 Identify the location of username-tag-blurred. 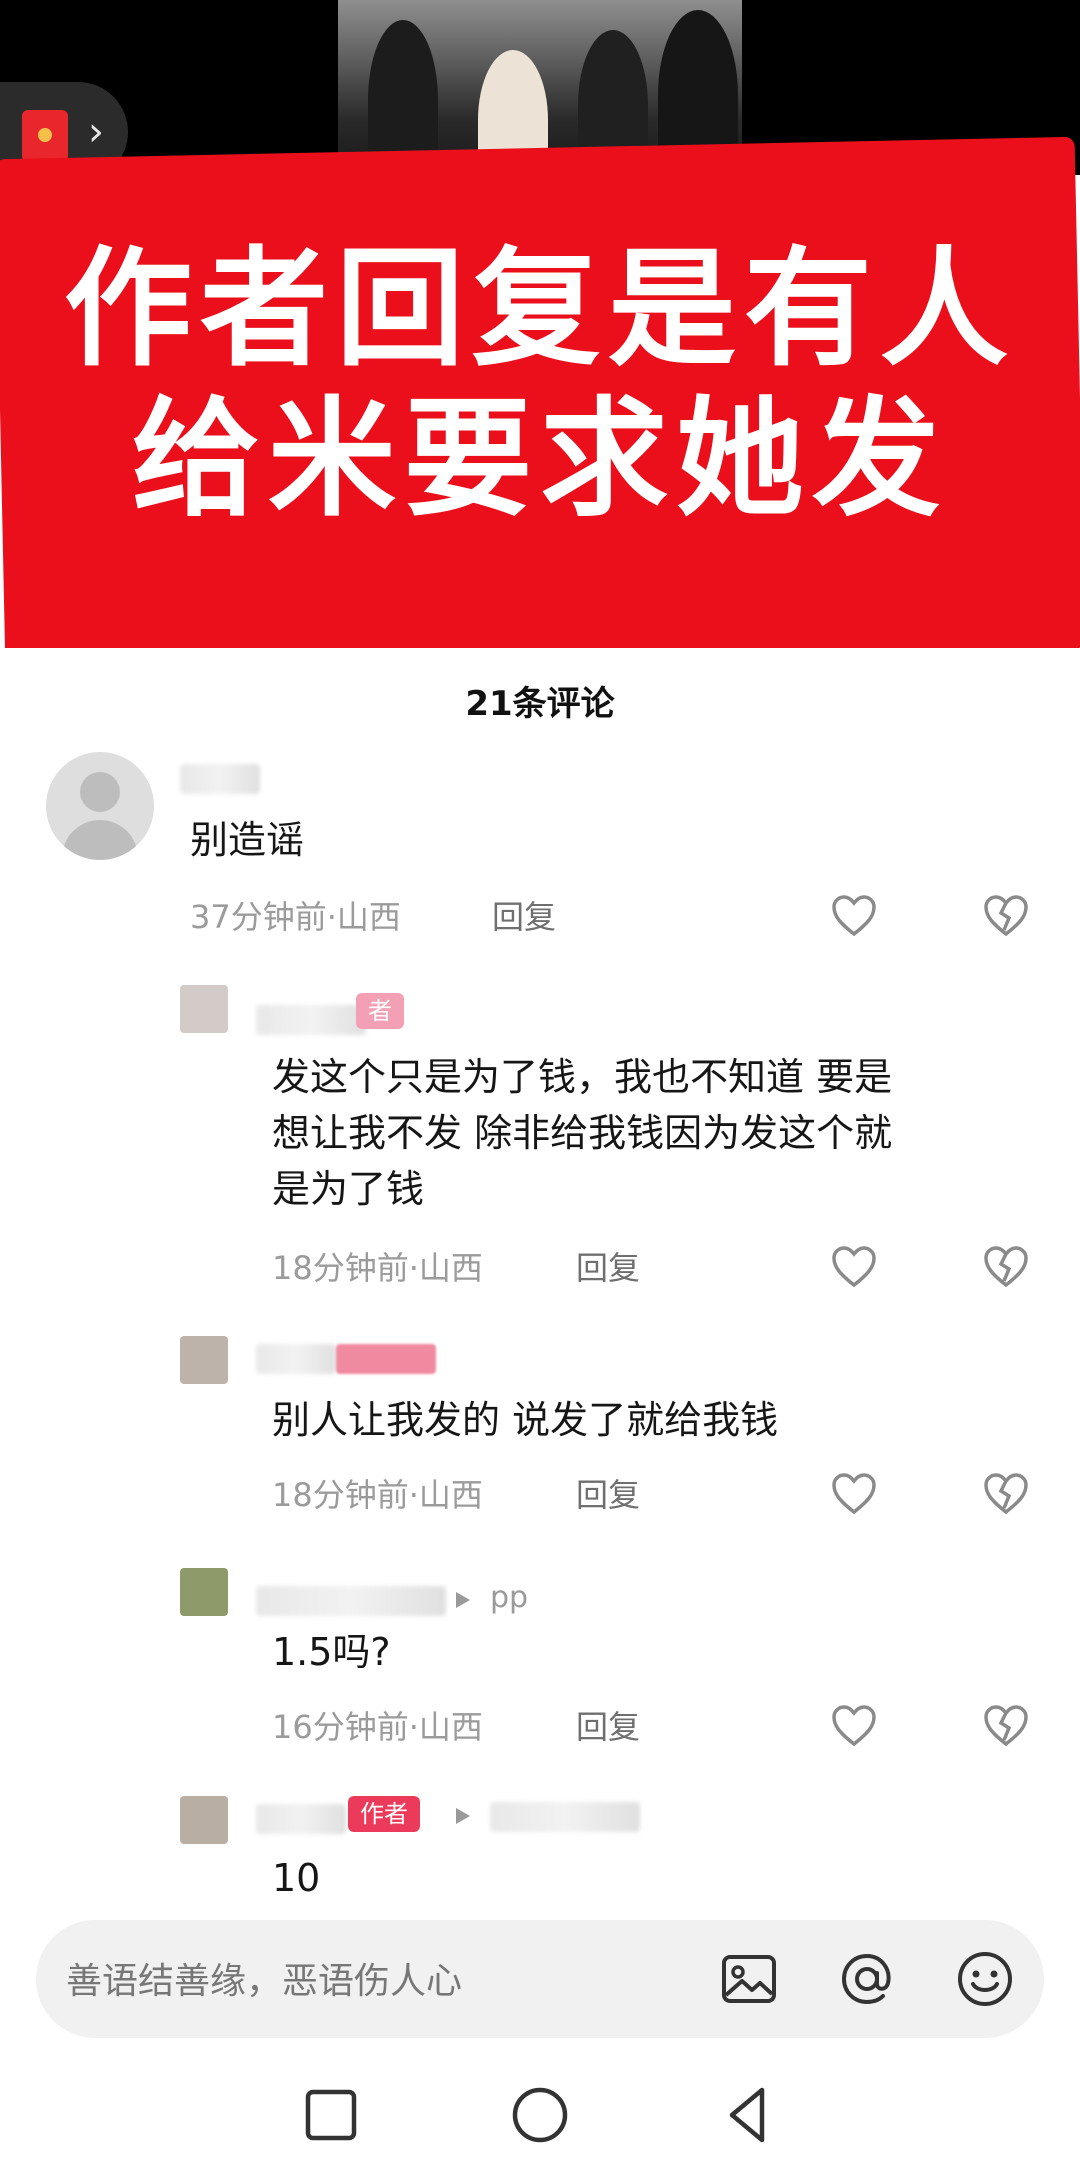
(386, 1359).